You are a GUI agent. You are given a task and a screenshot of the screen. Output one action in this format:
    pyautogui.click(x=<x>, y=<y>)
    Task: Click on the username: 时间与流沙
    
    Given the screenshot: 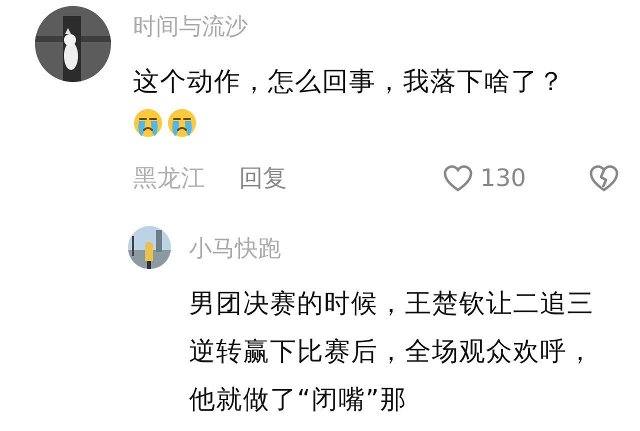 What is the action you would take?
    pyautogui.click(x=190, y=27)
    